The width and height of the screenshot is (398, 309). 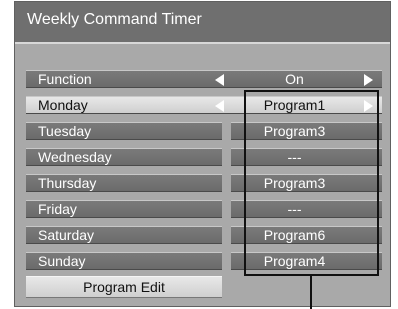 I want to click on row-label-saturday: Saturday, so click(x=124, y=235).